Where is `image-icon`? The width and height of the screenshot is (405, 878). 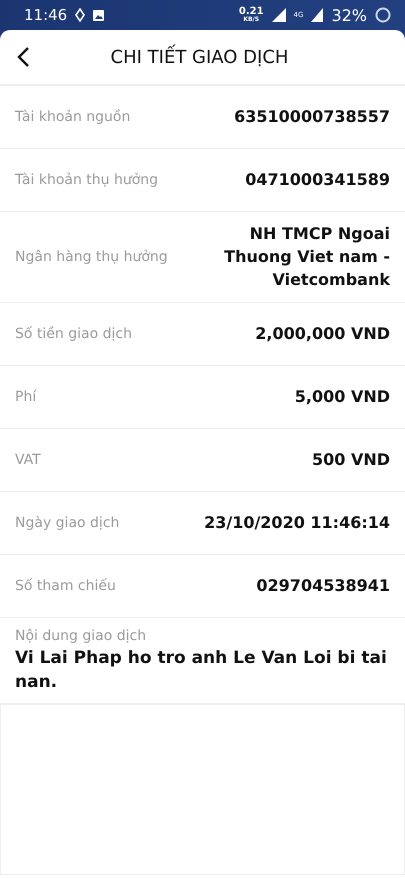 image-icon is located at coordinates (98, 15).